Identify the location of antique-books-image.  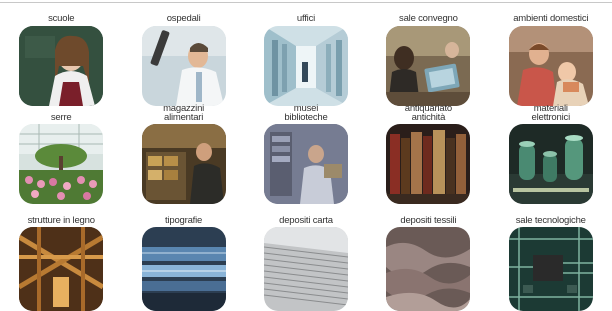
(428, 164).